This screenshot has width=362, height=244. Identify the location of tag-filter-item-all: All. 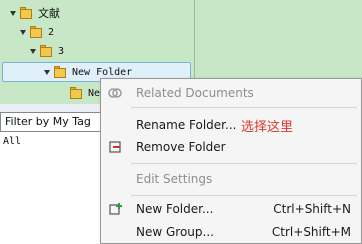
(12, 141).